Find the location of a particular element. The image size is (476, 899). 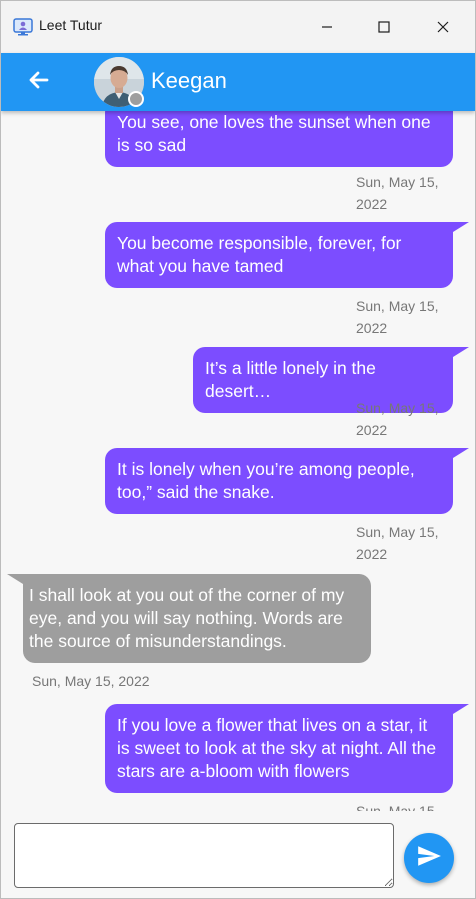

arrow-left-icon is located at coordinates (39, 82).